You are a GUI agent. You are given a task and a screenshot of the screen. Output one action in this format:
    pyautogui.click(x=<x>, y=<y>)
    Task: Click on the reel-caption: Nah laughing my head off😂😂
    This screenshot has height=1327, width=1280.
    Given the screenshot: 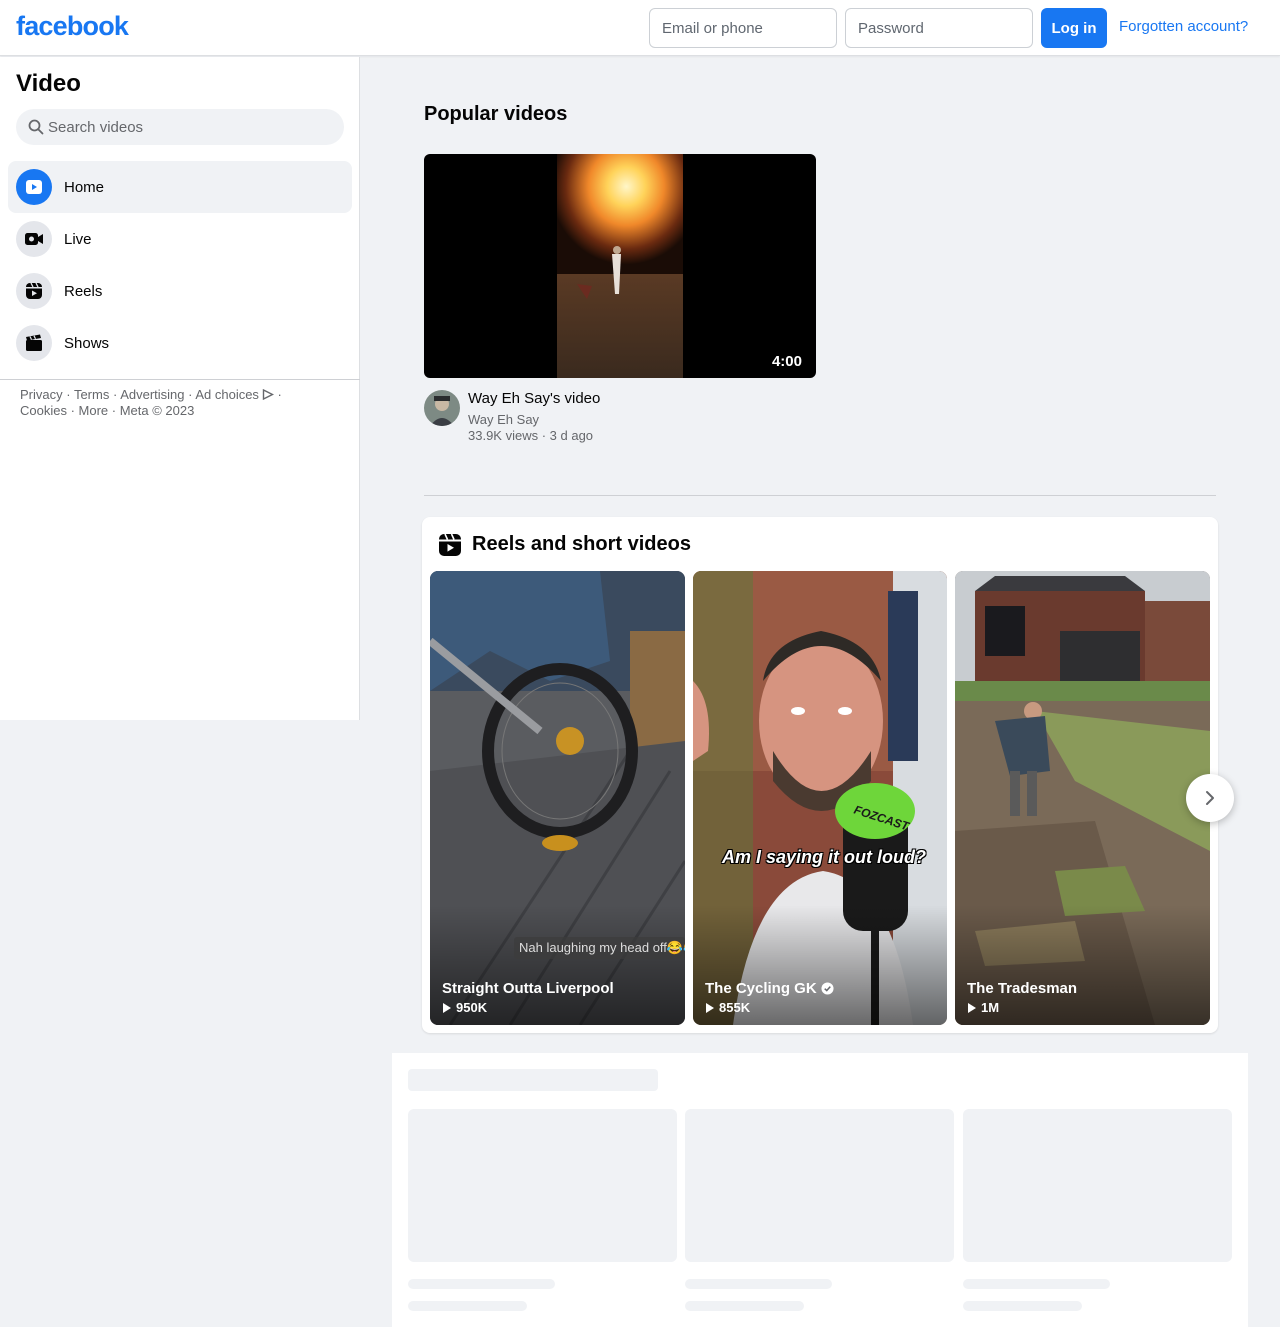 What is the action you would take?
    pyautogui.click(x=599, y=948)
    